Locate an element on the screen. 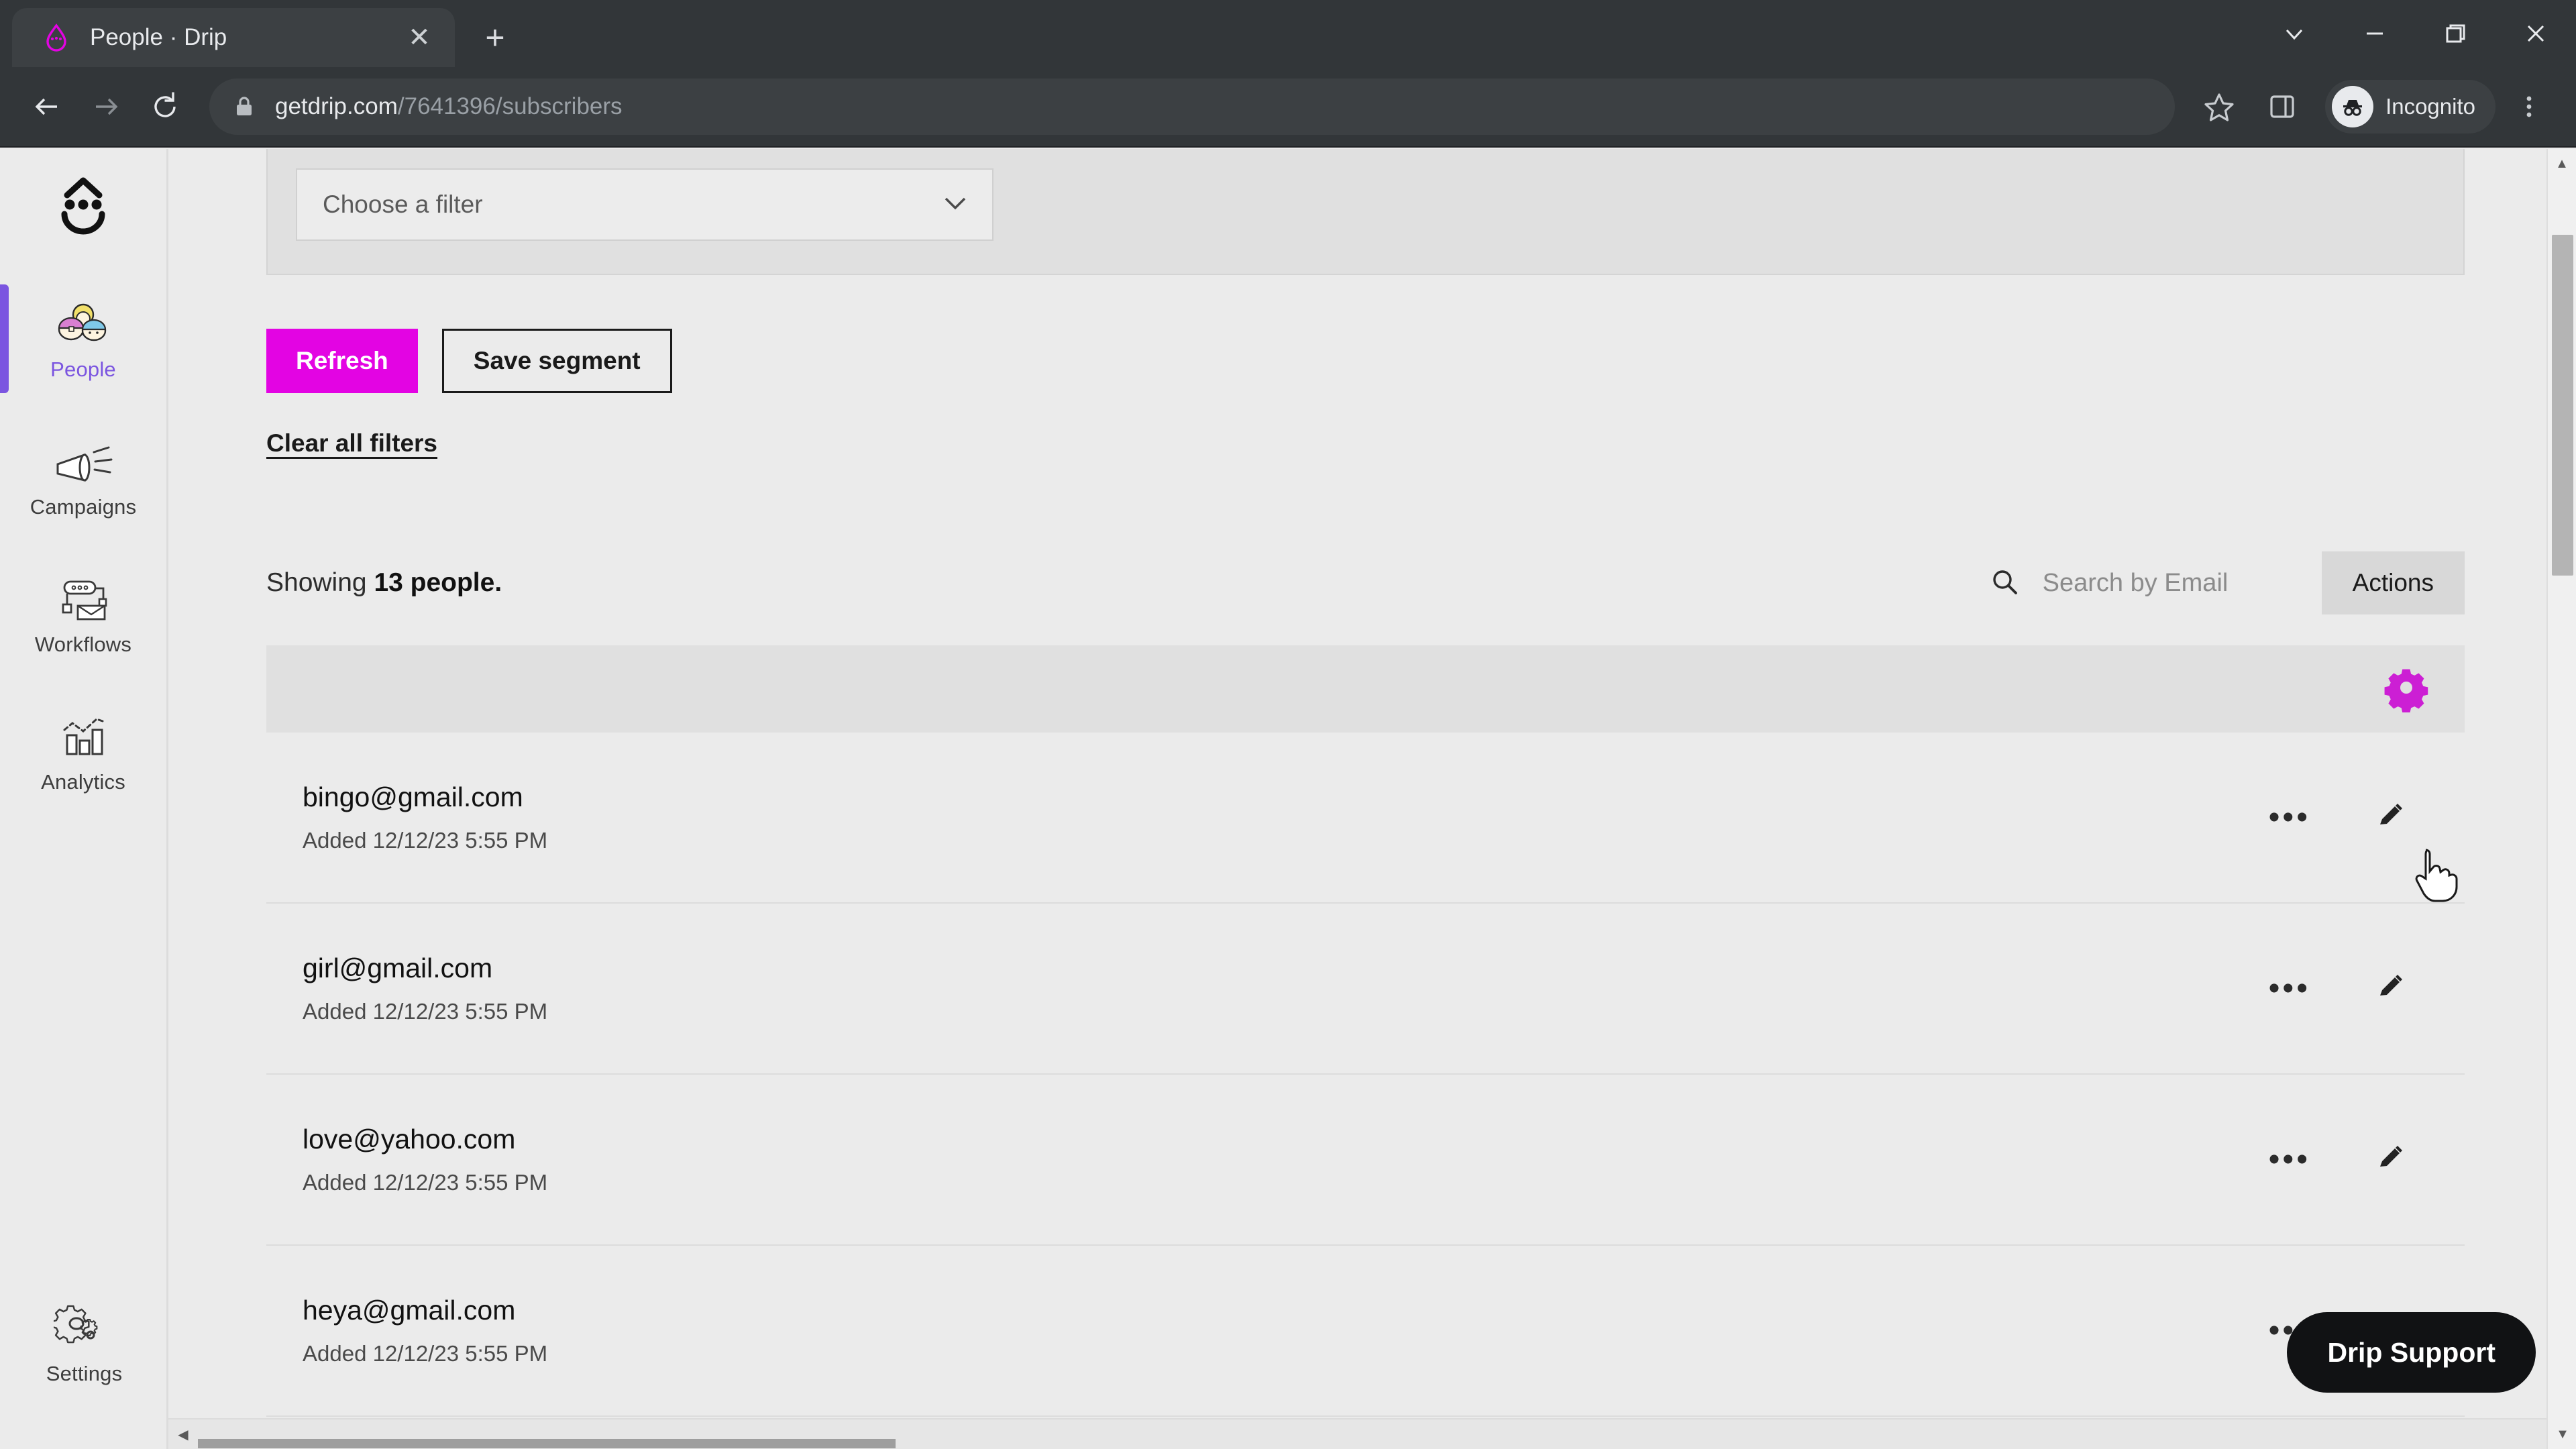 The image size is (2576, 1449). row-email: heya@gmail.com is located at coordinates (409, 1310).